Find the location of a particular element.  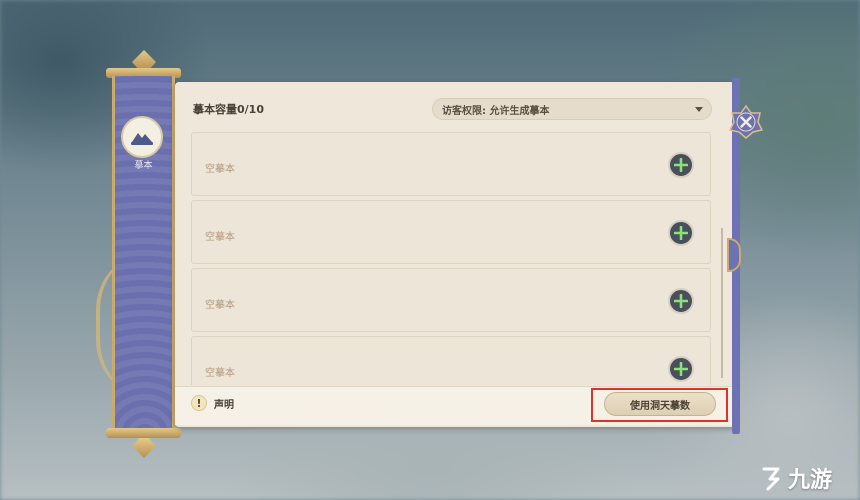

nine-game-logo-icon is located at coordinates (771, 479).